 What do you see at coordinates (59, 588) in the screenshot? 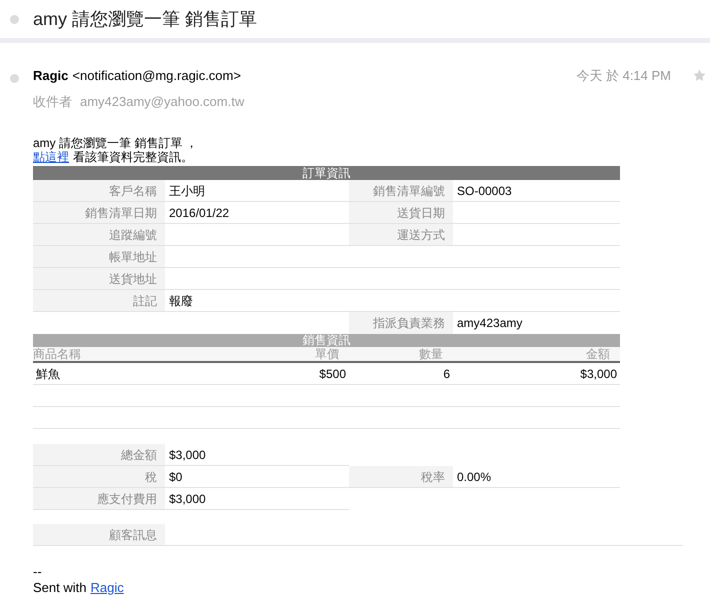
I see `footer-text: Sent with` at bounding box center [59, 588].